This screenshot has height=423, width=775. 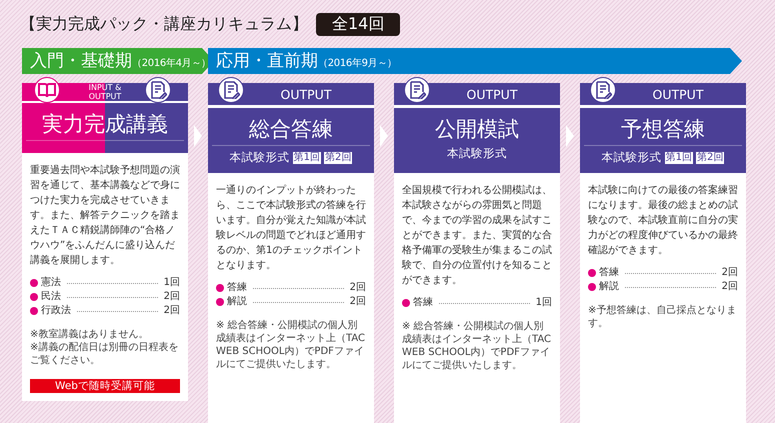 What do you see at coordinates (477, 236) in the screenshot?
I see `course-description: 全国規模で行われる公開模試は、本試験さながらの雰囲気と問題で、今までの学習の成果を試すことができます。また、実質的な合格予備軍の受験生が集まるこの試験で、自分の位置付けを知ることができます。` at bounding box center [477, 236].